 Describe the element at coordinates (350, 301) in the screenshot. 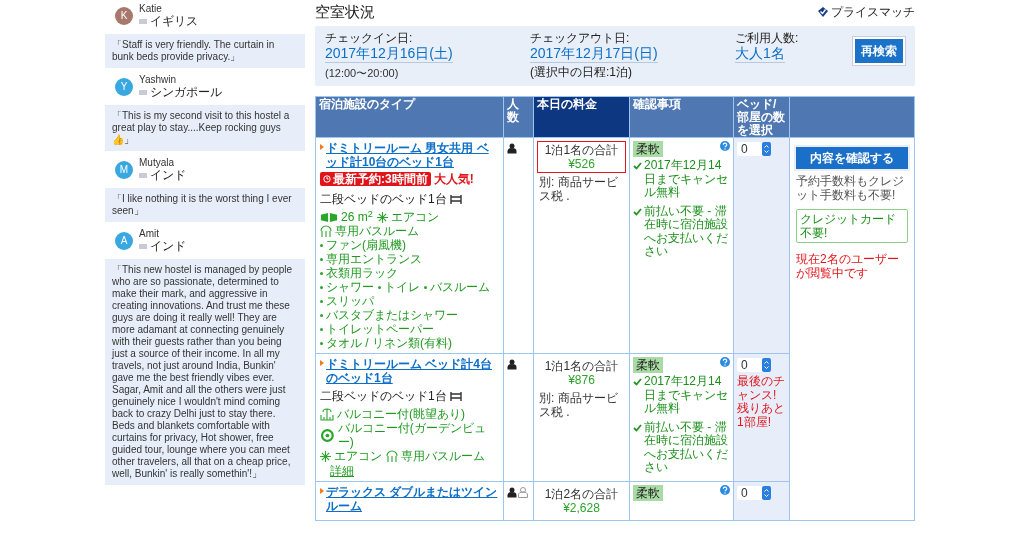

I see `amenity-label: スリッパ` at that location.